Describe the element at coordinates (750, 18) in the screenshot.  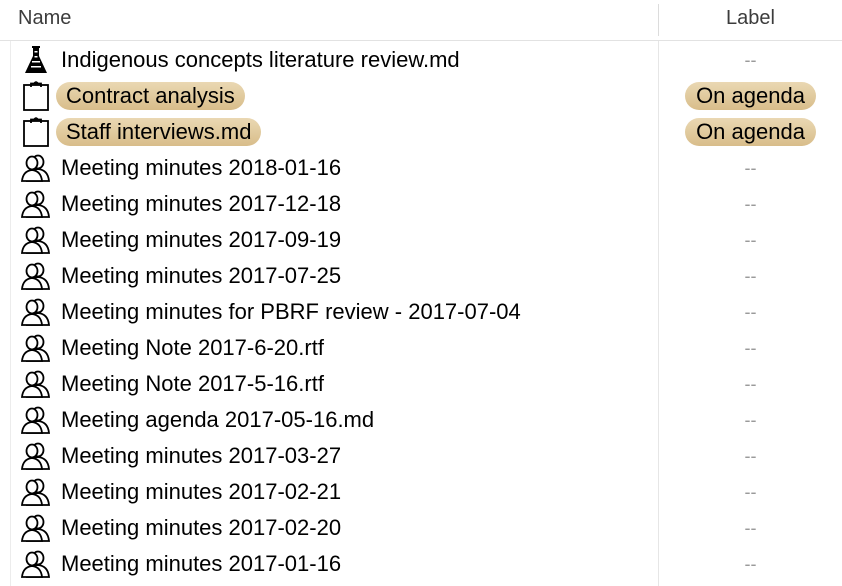
I see `column-header-label: Label` at that location.